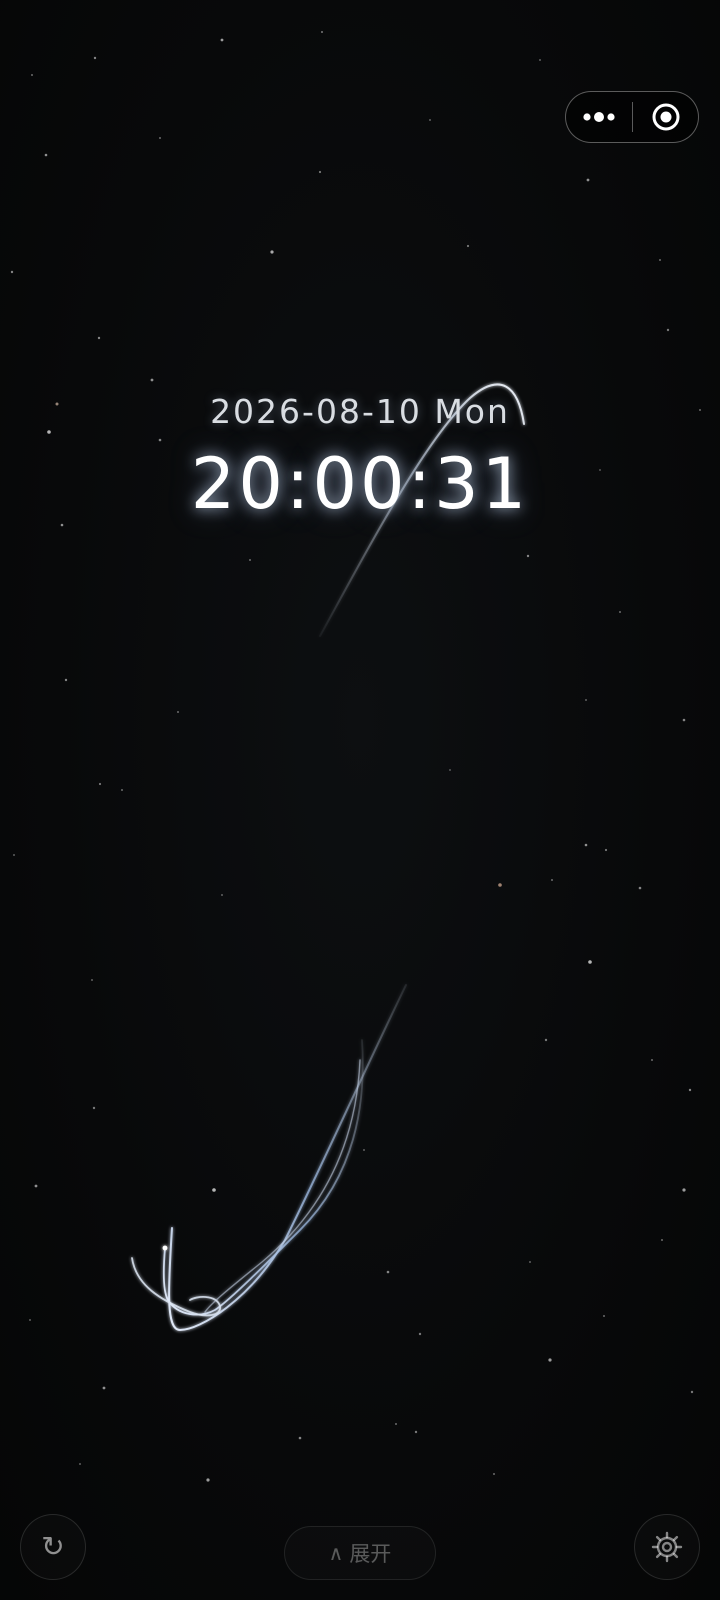 This screenshot has height=1600, width=720. Describe the element at coordinates (360, 411) in the screenshot. I see `date-label: 2026-08-10 Mon` at that location.